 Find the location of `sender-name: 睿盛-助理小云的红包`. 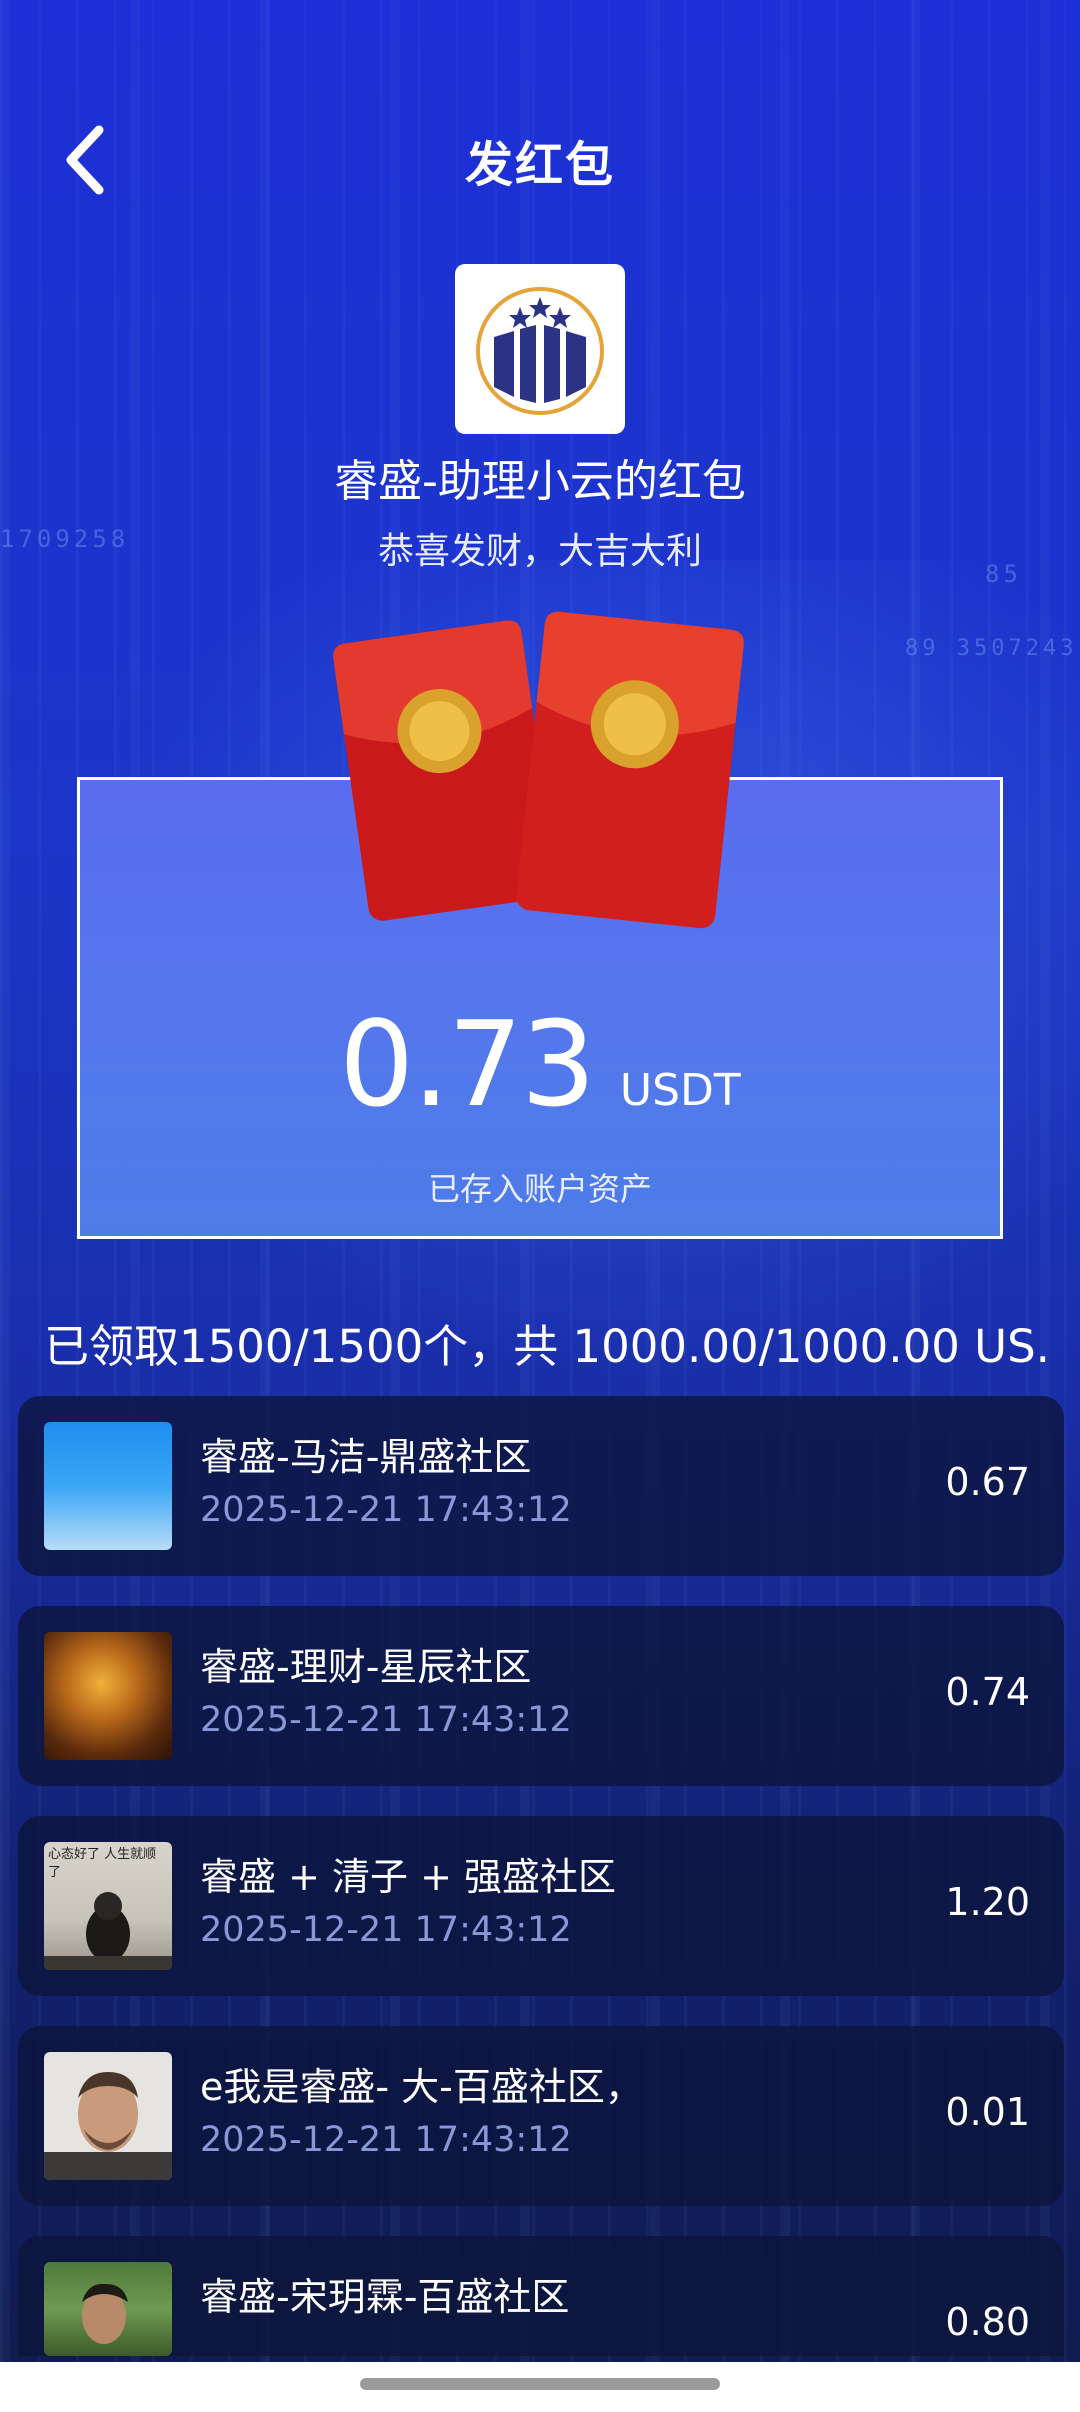

sender-name: 睿盛-助理小云的红包 is located at coordinates (540, 481).